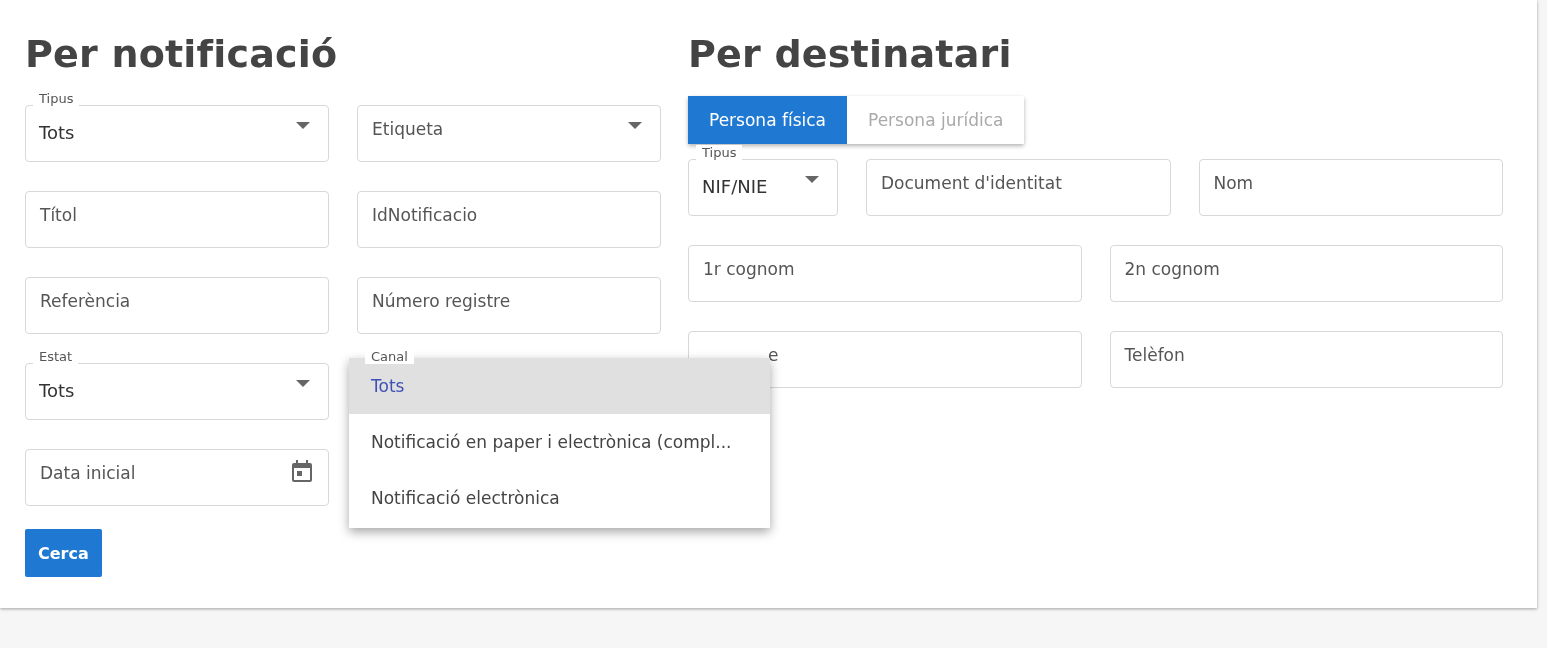 The width and height of the screenshot is (1547, 648). What do you see at coordinates (509, 305) in the screenshot?
I see `input-field: Número registre` at bounding box center [509, 305].